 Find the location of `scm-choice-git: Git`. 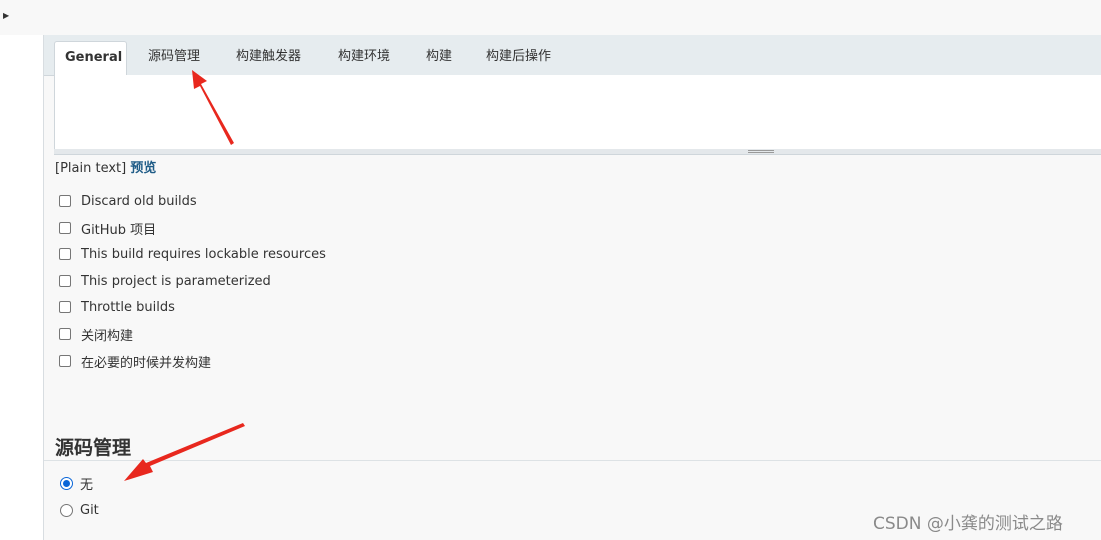

scm-choice-git: Git is located at coordinates (79, 510).